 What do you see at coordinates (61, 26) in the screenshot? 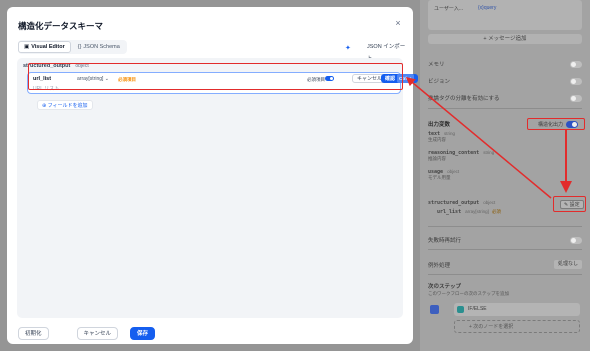
I see `modal-title: 構造化データスキーマ` at bounding box center [61, 26].